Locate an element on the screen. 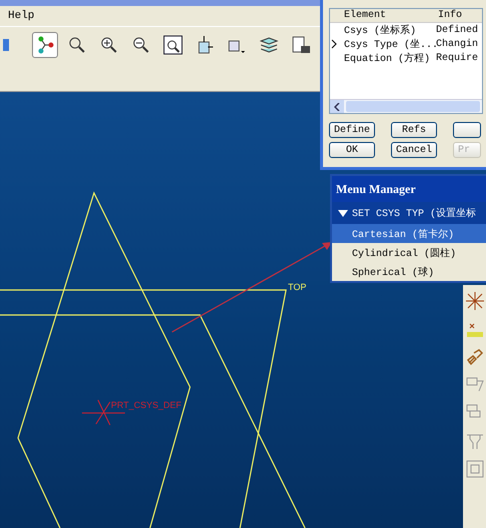 The image size is (486, 528). menu-option: Cartesian (笛卡尔) is located at coordinates (409, 233).